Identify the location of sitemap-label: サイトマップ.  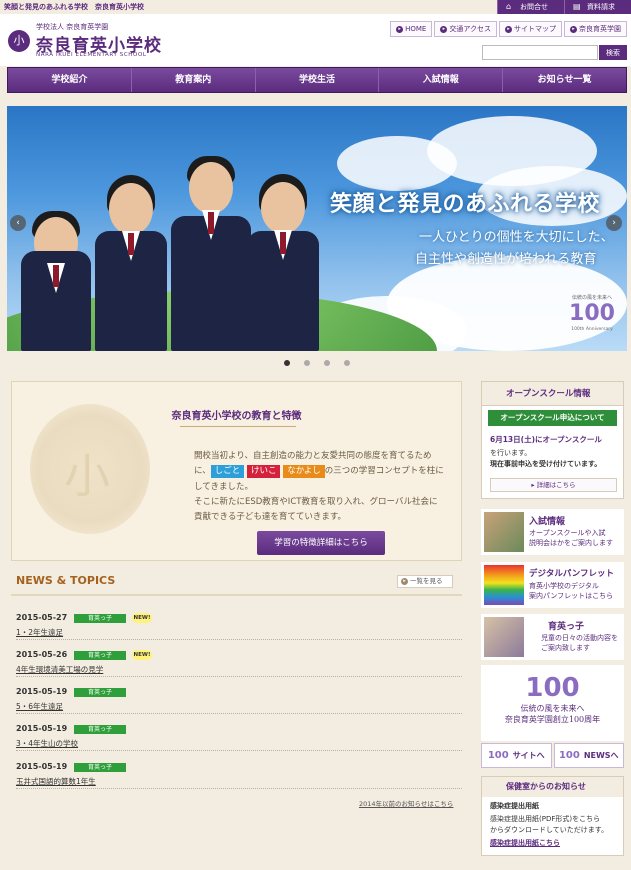
(535, 29).